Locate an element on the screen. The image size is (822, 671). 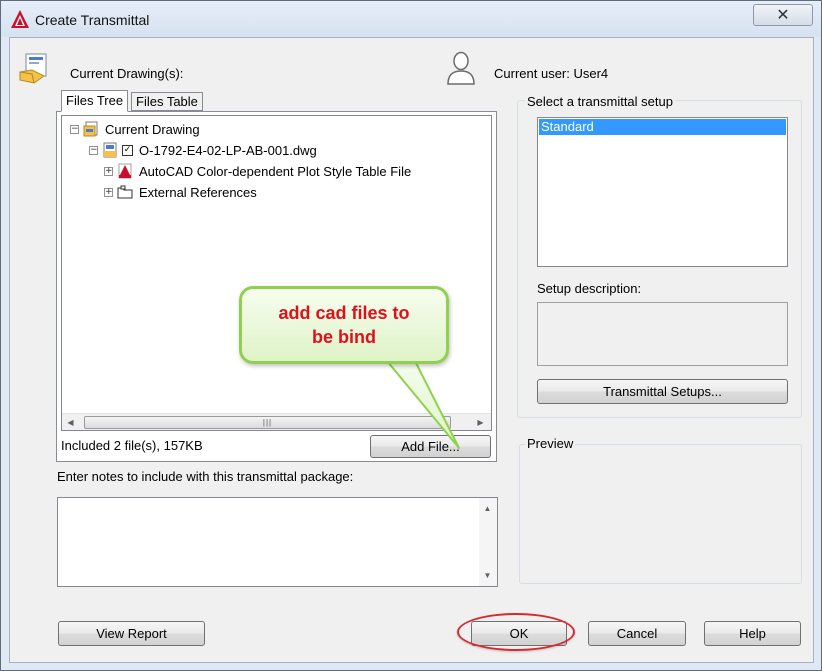
notes-textarea: ▲ ▼ is located at coordinates (277, 542).